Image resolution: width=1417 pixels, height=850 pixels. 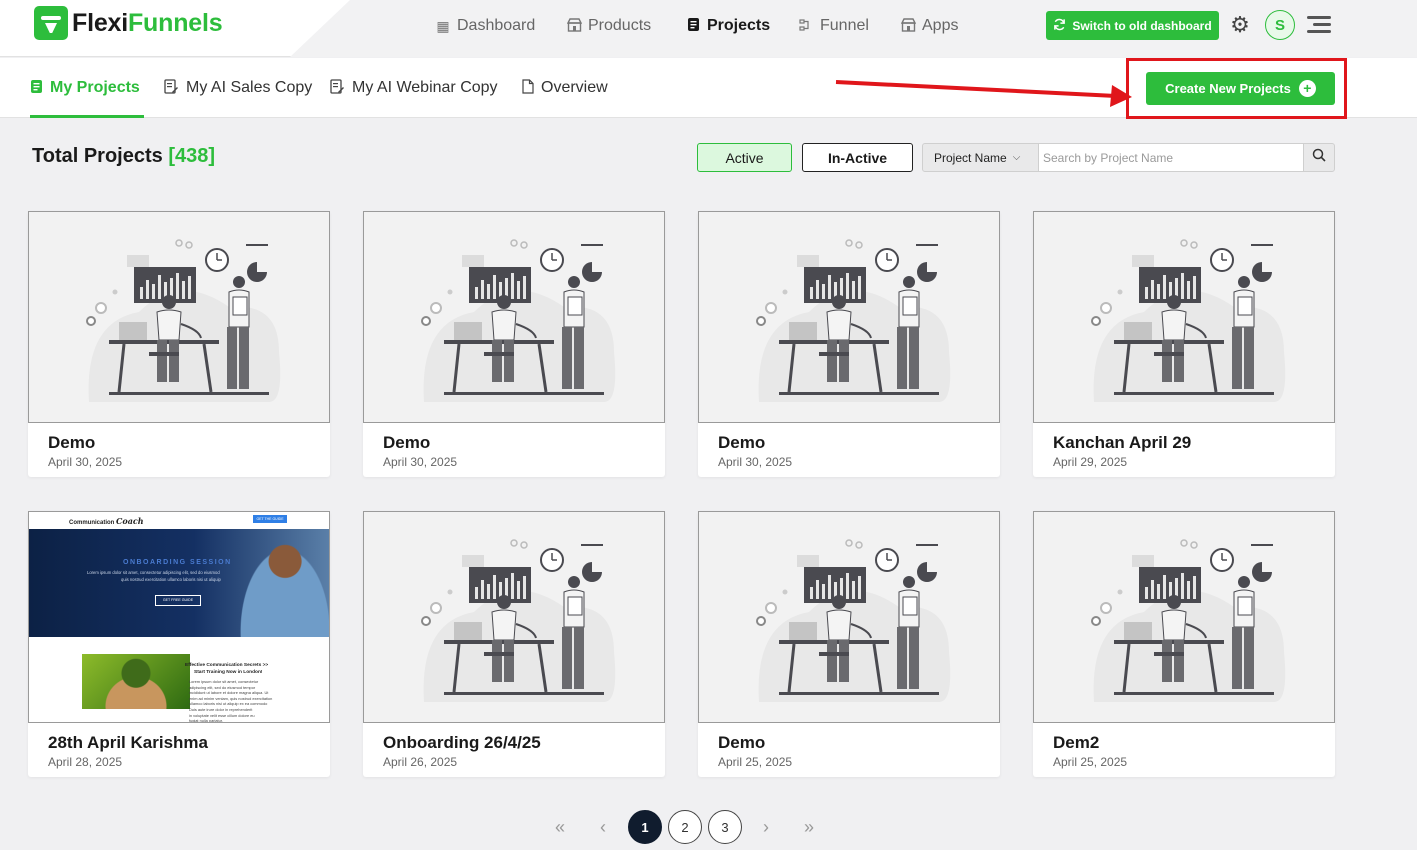 What do you see at coordinates (1076, 743) in the screenshot?
I see `project-title: Dem2` at bounding box center [1076, 743].